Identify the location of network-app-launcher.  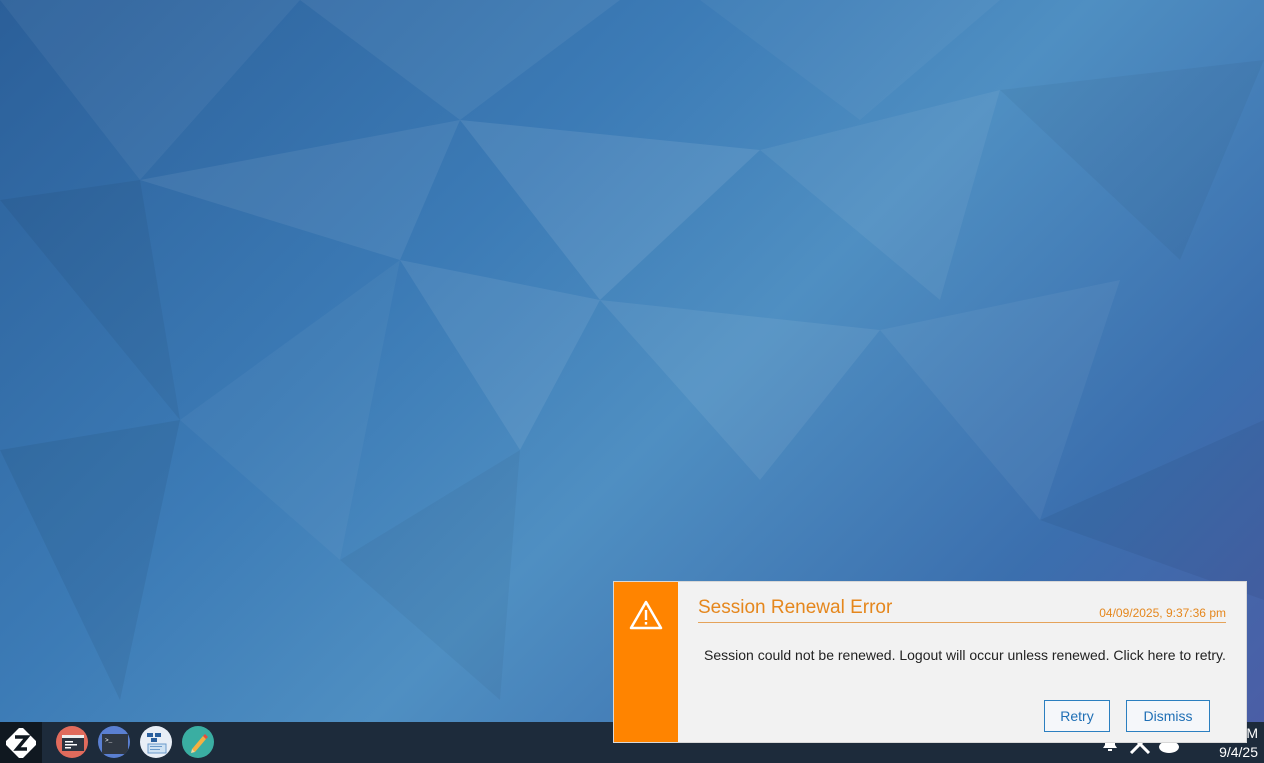
(156, 742).